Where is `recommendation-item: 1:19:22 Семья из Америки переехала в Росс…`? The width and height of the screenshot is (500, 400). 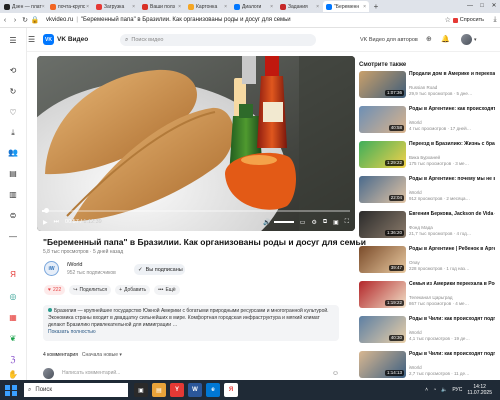
recommendation-item: 1:19:22 Семья из Америки переехала в Росс… is located at coordinates (427, 296).